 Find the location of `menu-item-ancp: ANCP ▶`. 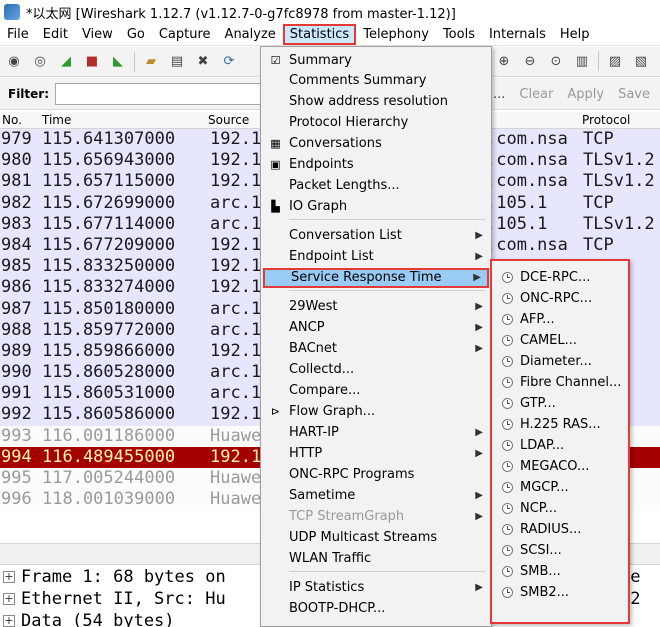

menu-item-ancp: ANCP ▶ is located at coordinates (376, 328).